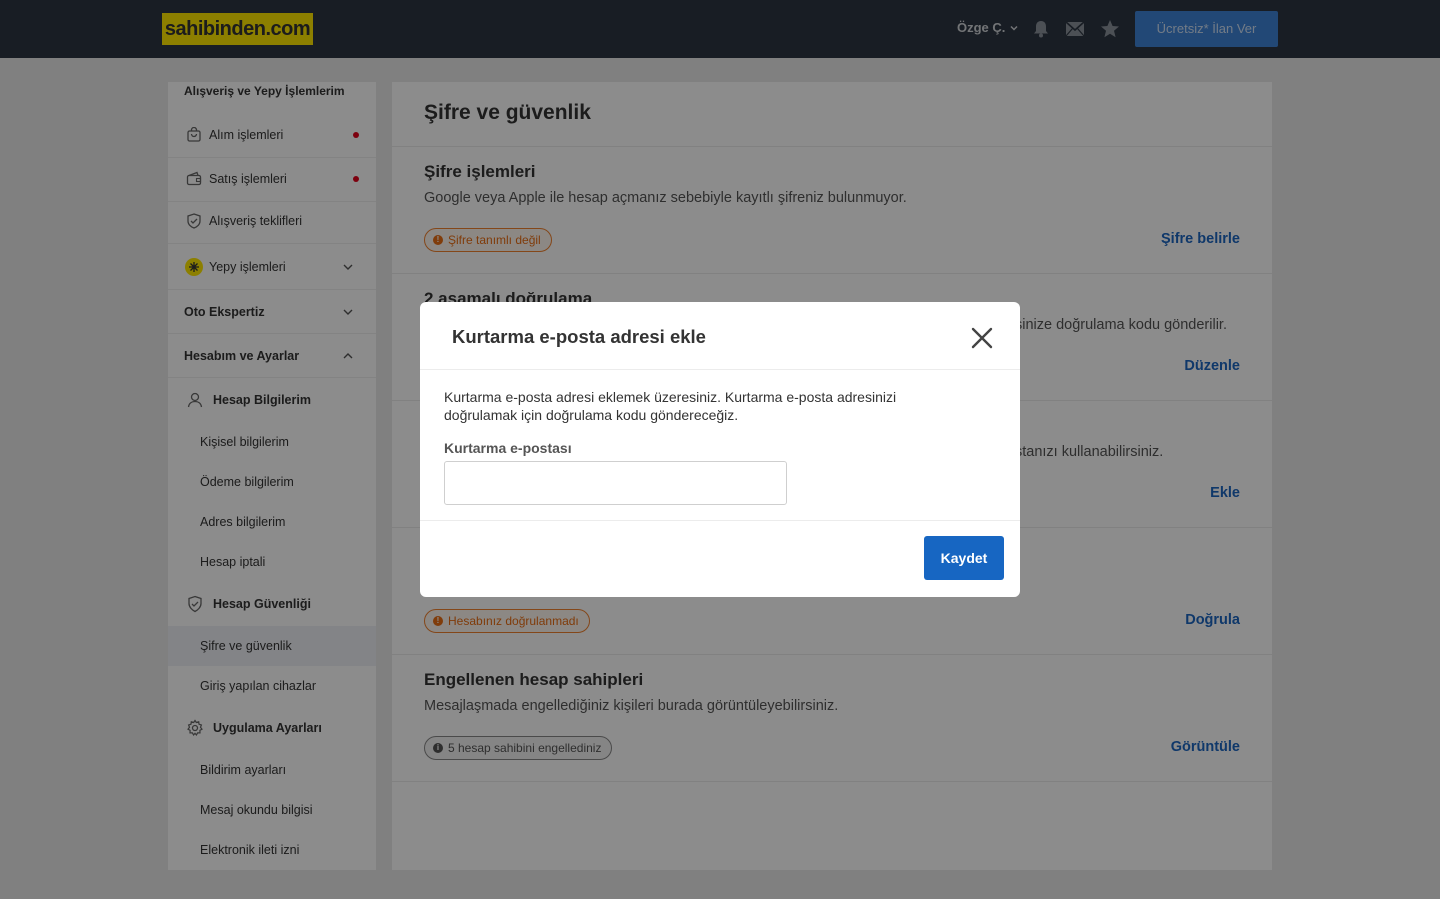 This screenshot has width=1440, height=899. What do you see at coordinates (615, 483) in the screenshot?
I see `recovery-email-input` at bounding box center [615, 483].